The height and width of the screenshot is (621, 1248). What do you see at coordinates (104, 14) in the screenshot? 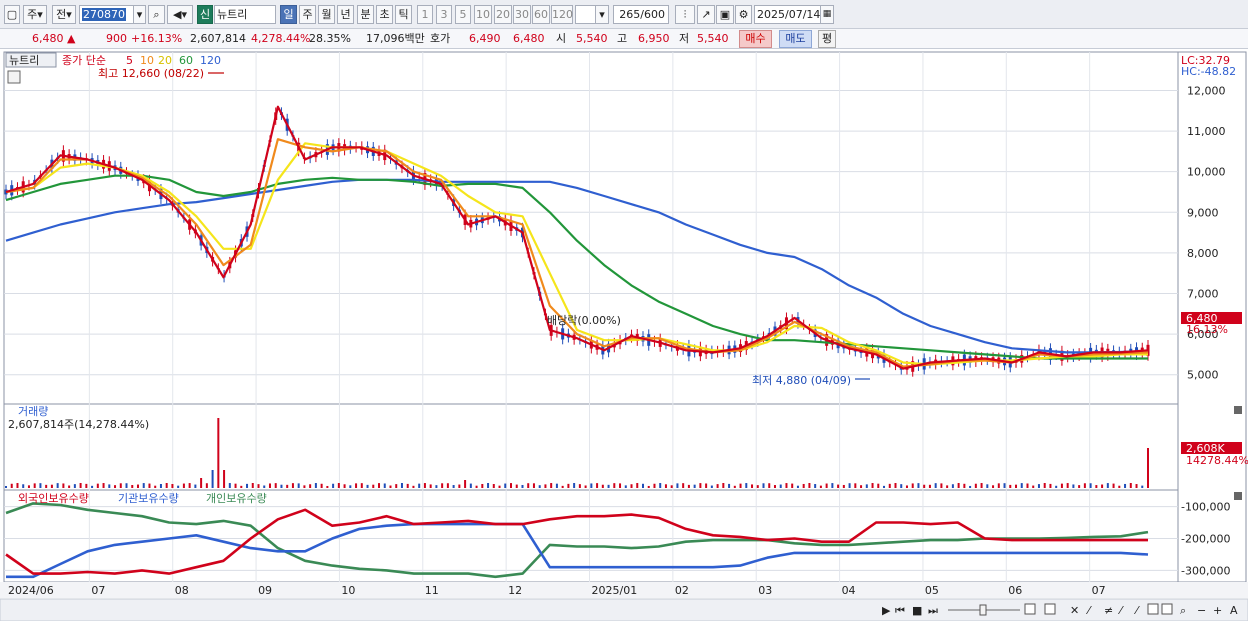
I see `code-value: 270870` at bounding box center [104, 14].